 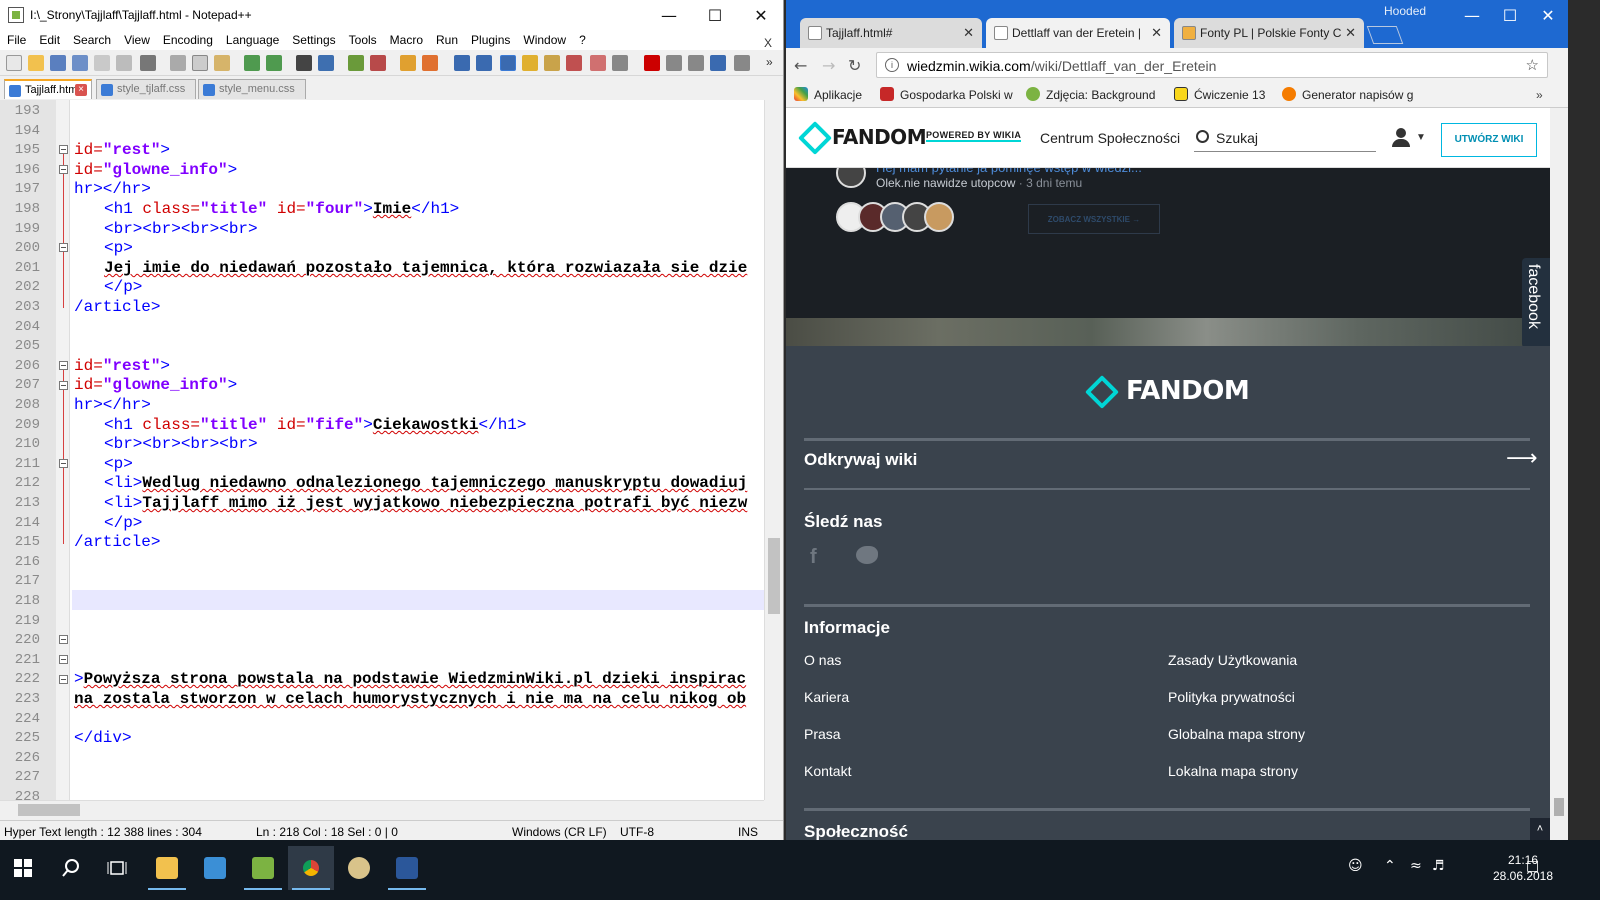 What do you see at coordinates (1236, 734) in the screenshot?
I see `global-sitemap-link: Globalna mapa strony` at bounding box center [1236, 734].